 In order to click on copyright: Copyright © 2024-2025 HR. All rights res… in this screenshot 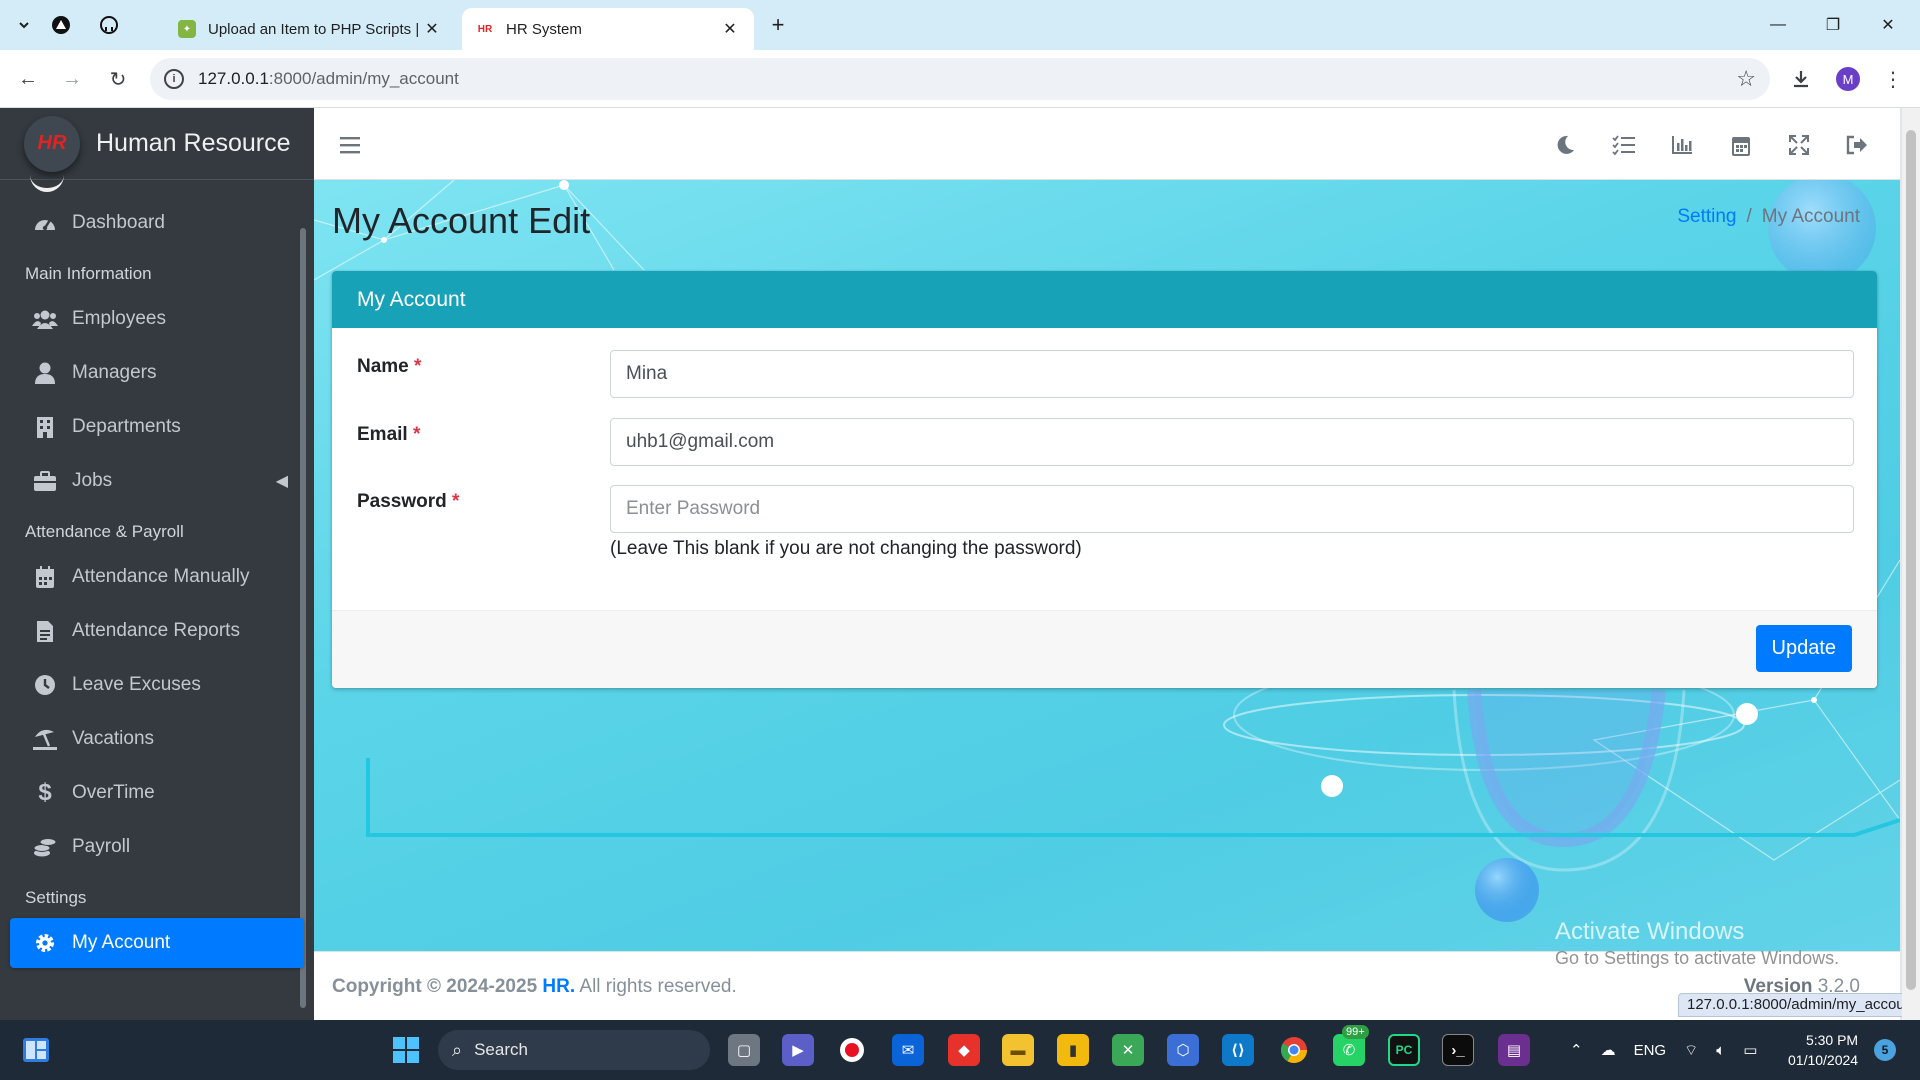, I will do `click(534, 987)`.